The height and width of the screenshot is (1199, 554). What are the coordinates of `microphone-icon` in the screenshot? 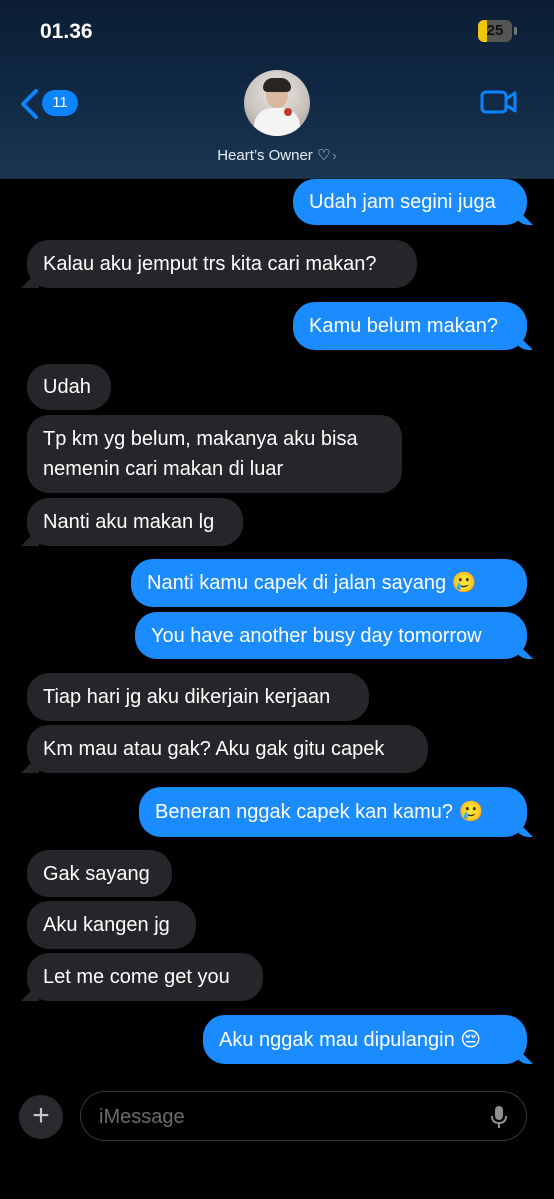 It's located at (499, 1117).